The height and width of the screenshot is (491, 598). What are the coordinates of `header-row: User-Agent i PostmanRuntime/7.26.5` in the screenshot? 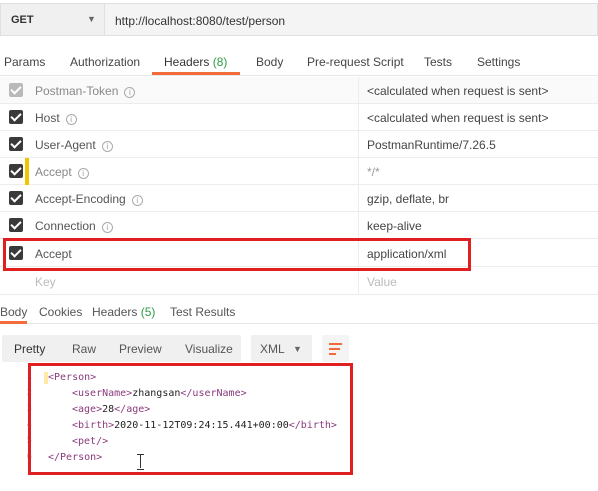 It's located at (299, 144).